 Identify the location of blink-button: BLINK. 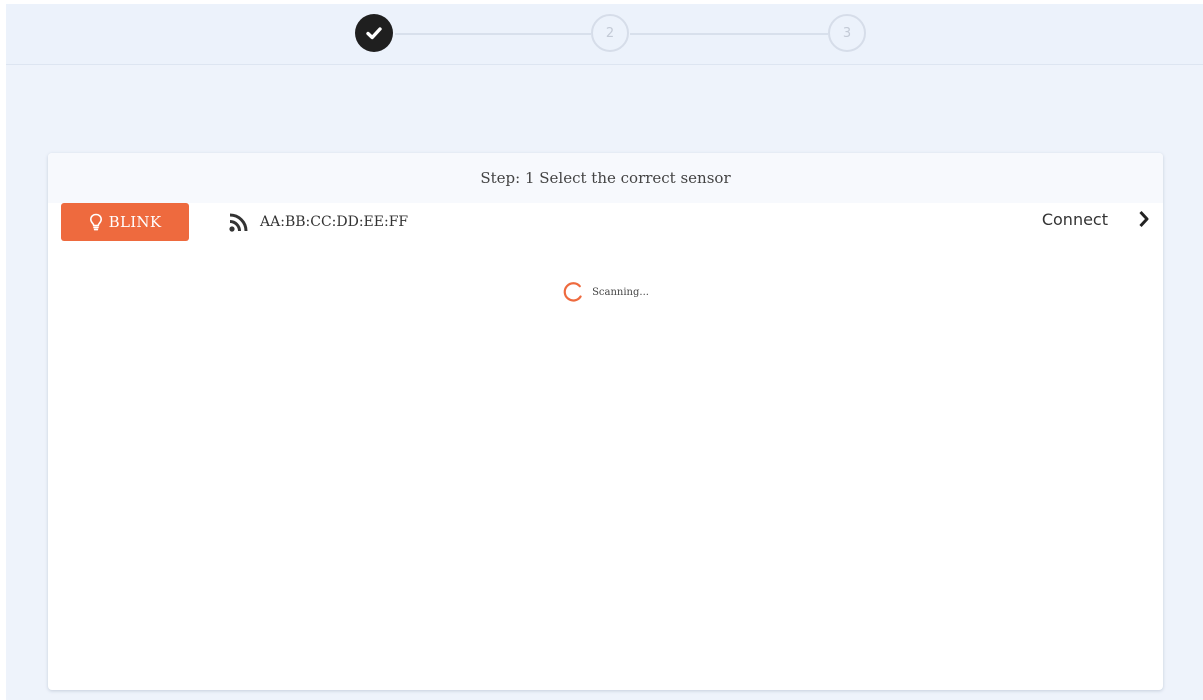
(125, 222).